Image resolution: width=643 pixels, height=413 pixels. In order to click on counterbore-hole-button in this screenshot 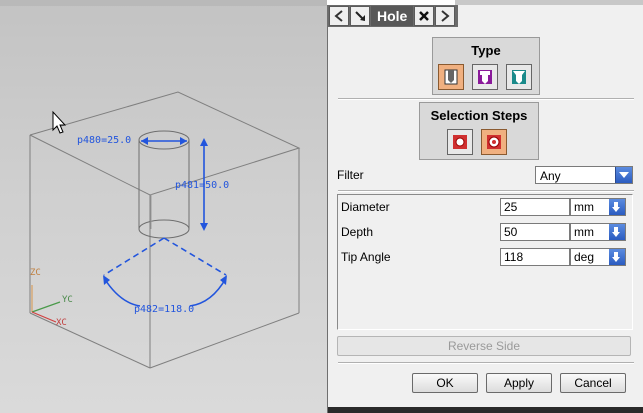, I will do `click(485, 77)`.